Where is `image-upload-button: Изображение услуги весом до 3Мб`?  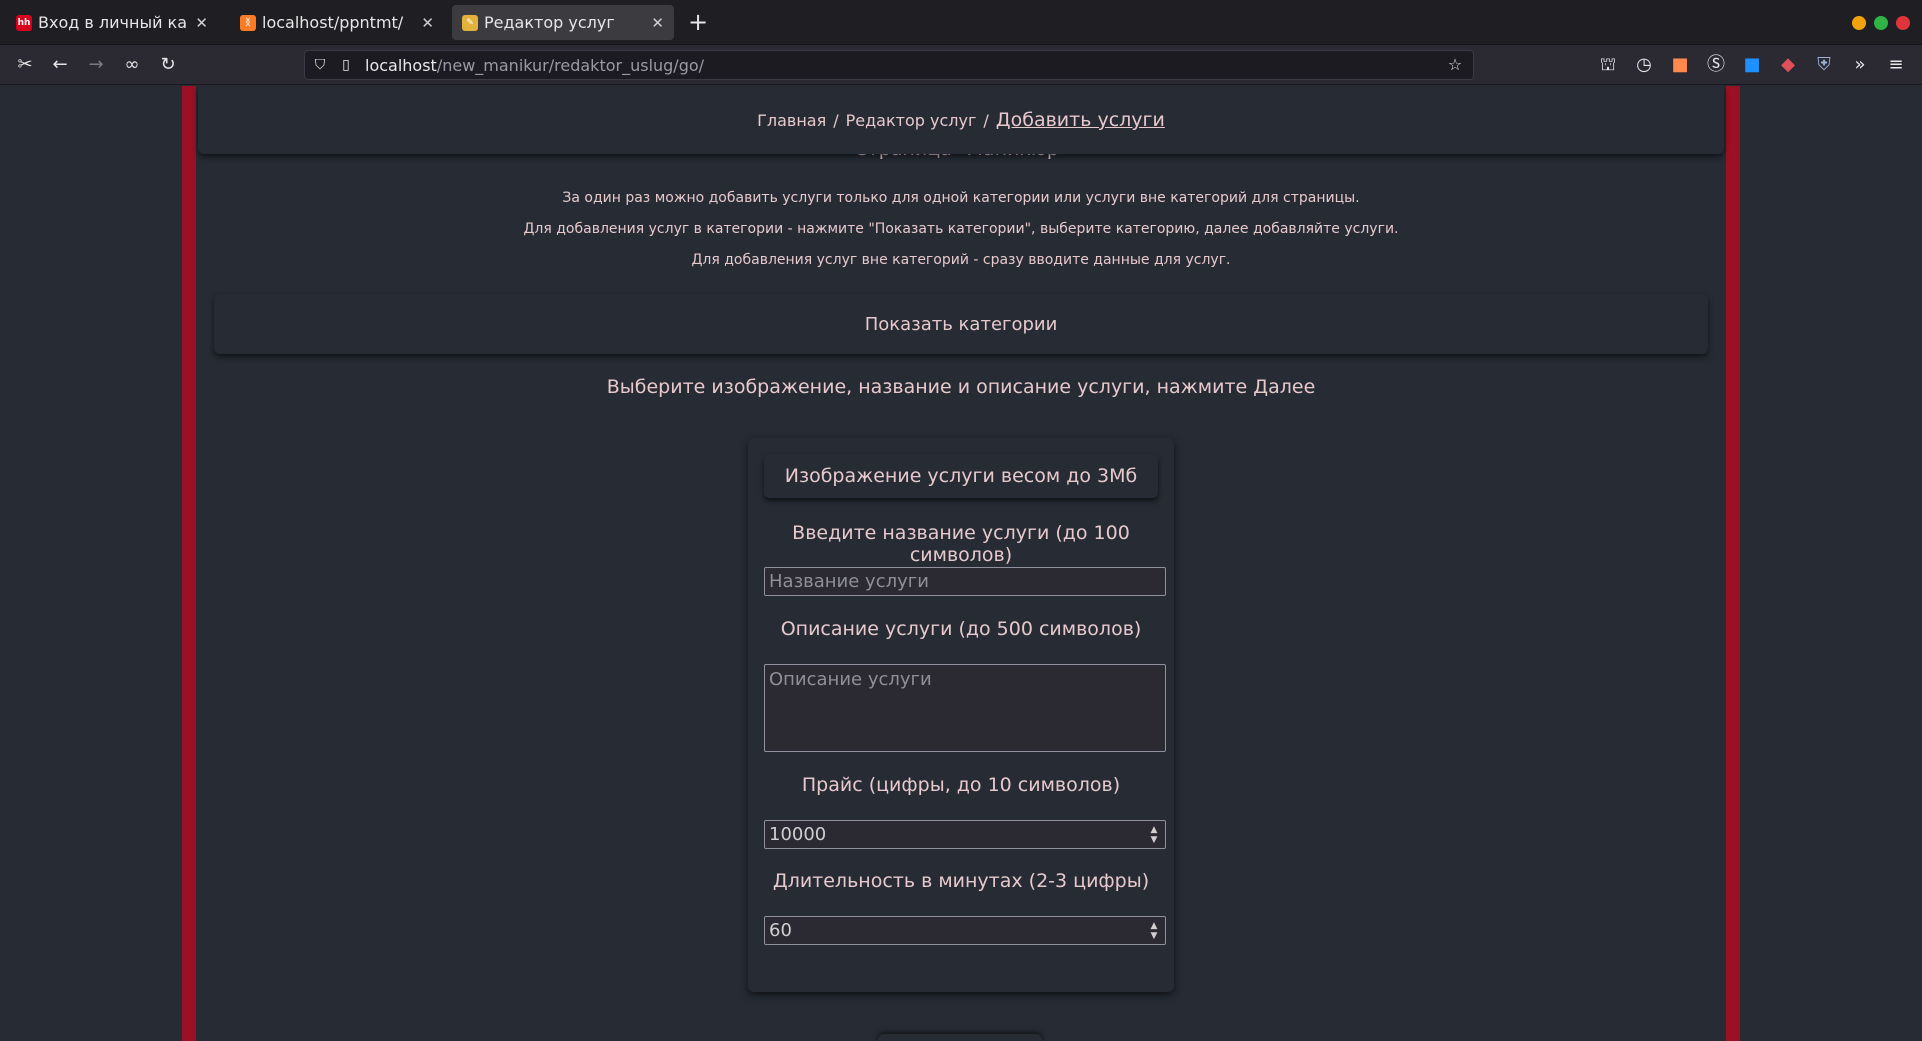
image-upload-button: Изображение услуги весом до 3Мб is located at coordinates (961, 476).